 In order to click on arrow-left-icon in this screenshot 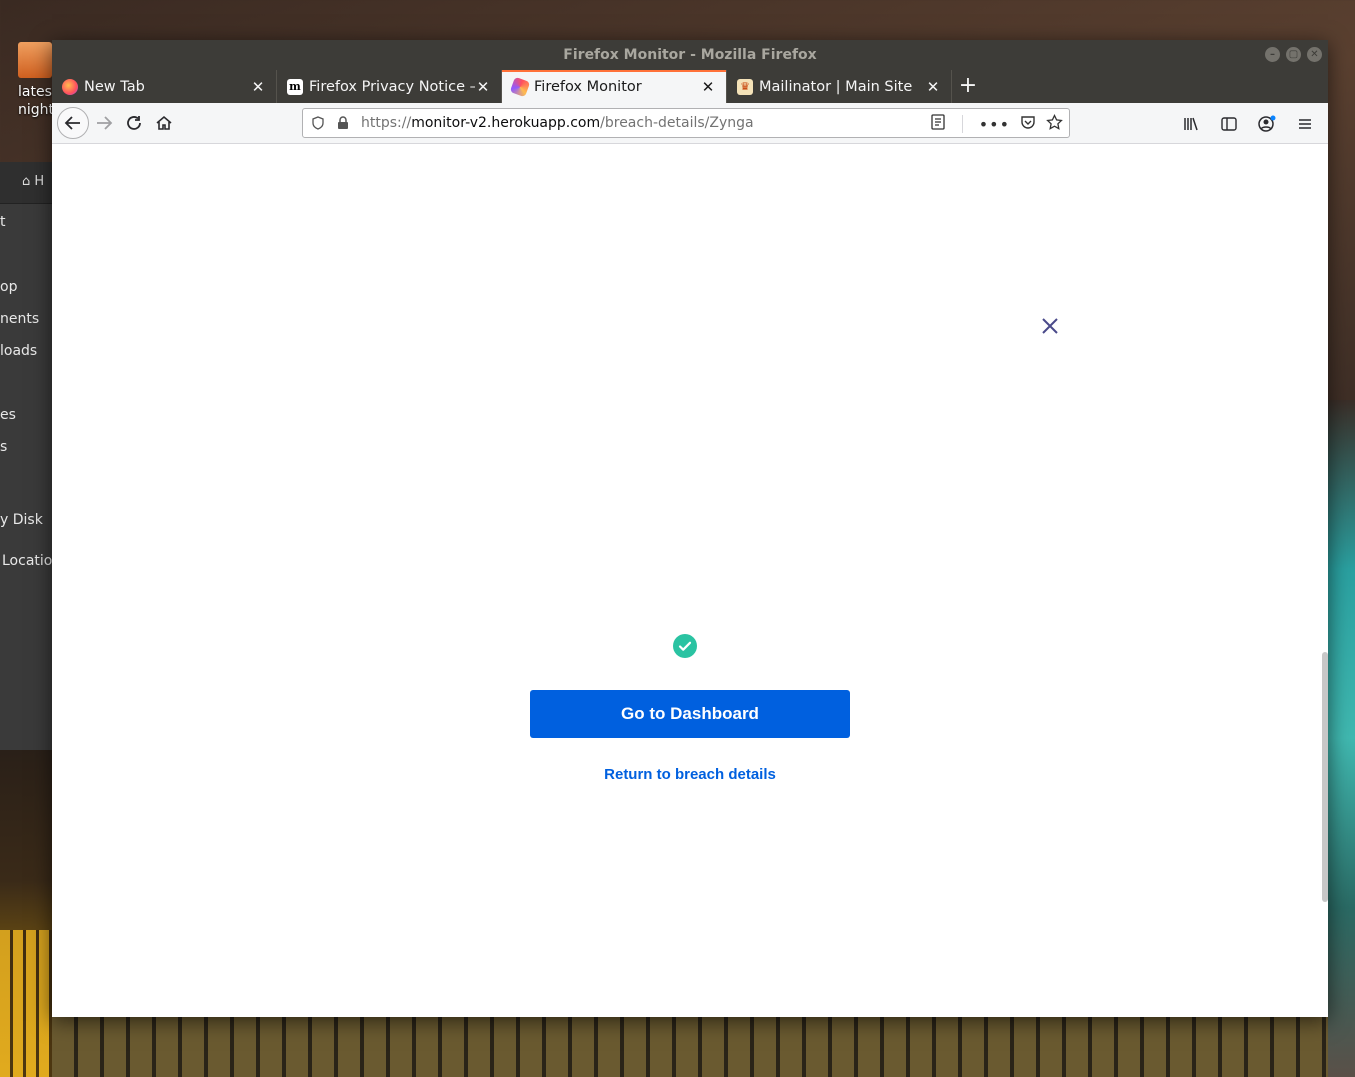, I will do `click(72, 123)`.